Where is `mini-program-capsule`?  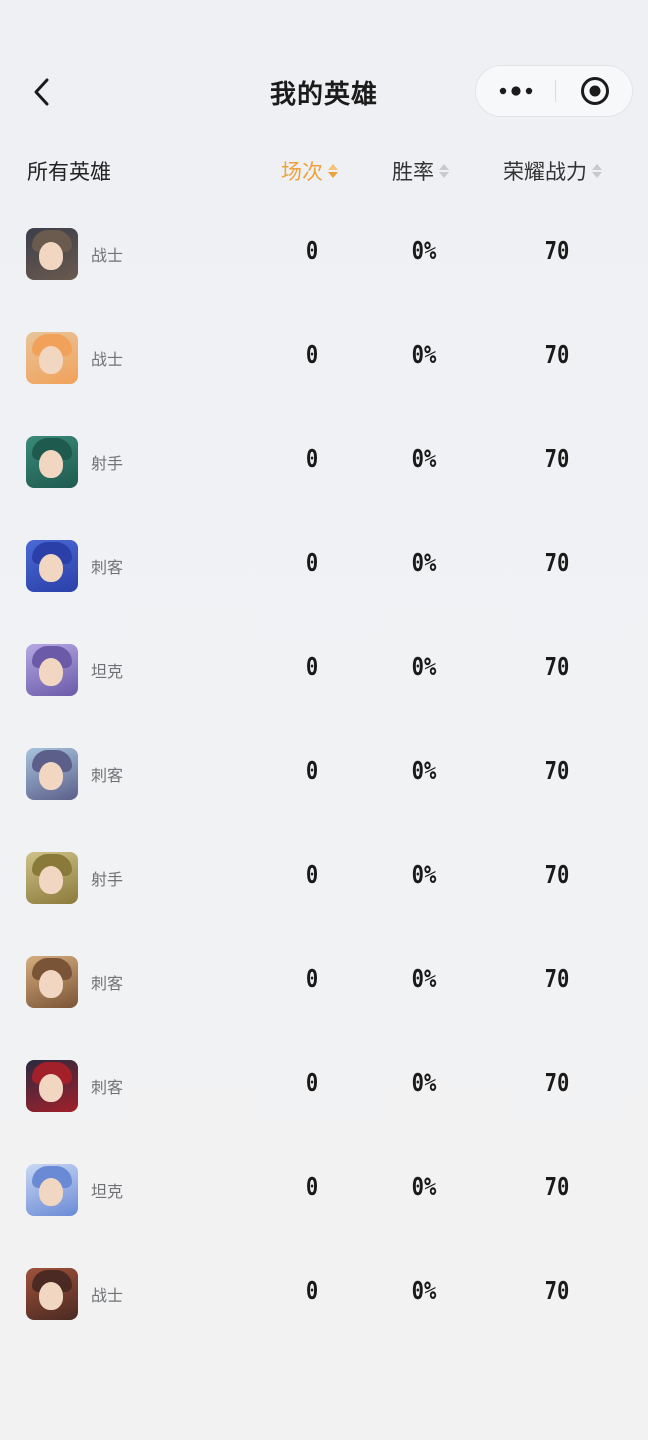 mini-program-capsule is located at coordinates (554, 91).